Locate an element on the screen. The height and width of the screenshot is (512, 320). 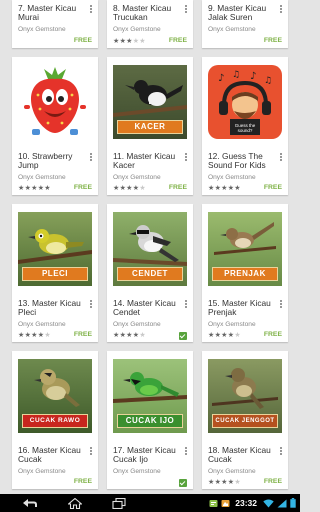
signal-icon is located at coordinates (282, 503).